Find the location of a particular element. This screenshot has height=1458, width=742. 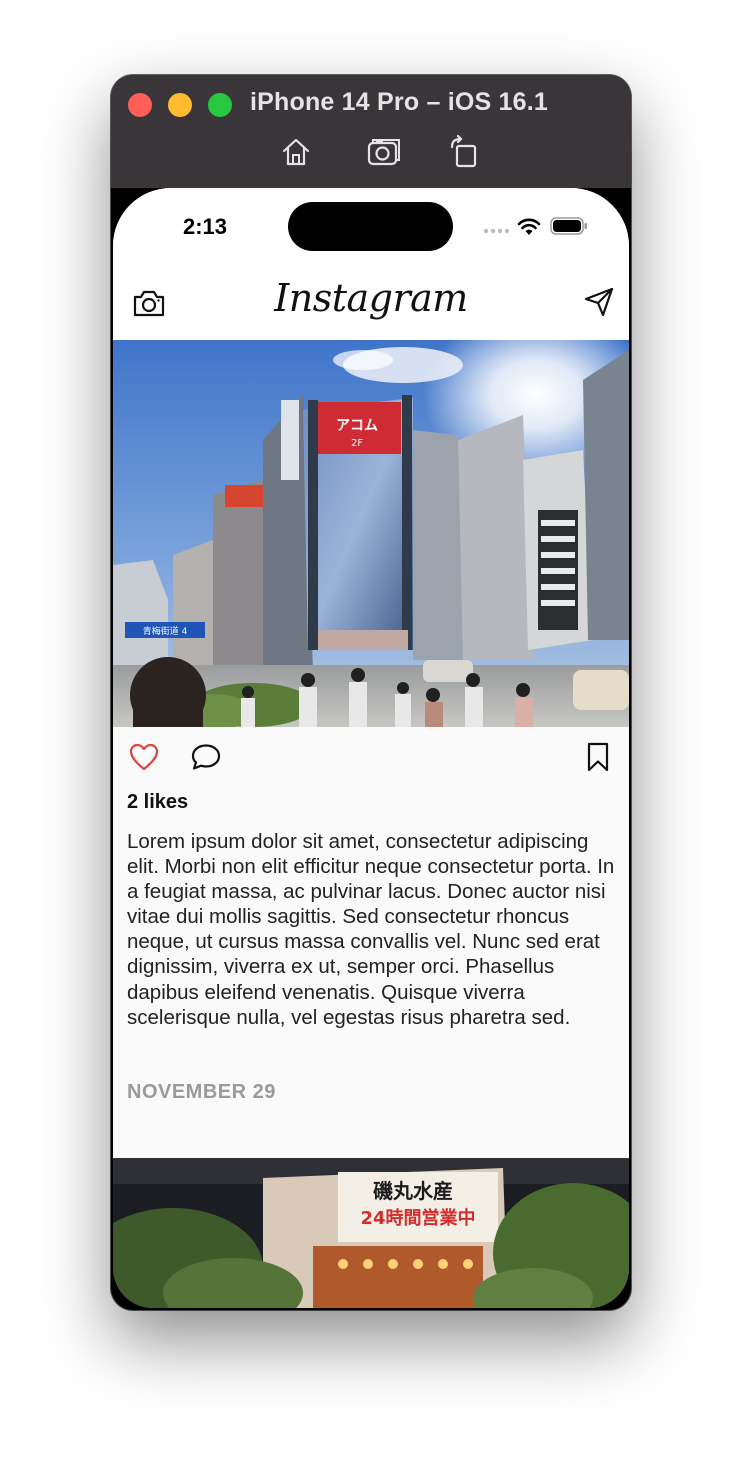

billboard-text: アコム is located at coordinates (357, 426).